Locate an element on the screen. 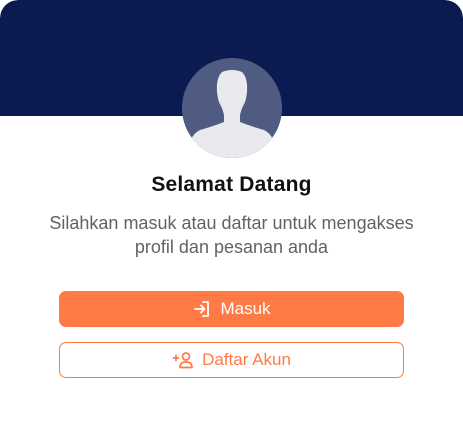 Image resolution: width=463 pixels, height=426 pixels. user-avatar-placeholder-icon is located at coordinates (232, 108).